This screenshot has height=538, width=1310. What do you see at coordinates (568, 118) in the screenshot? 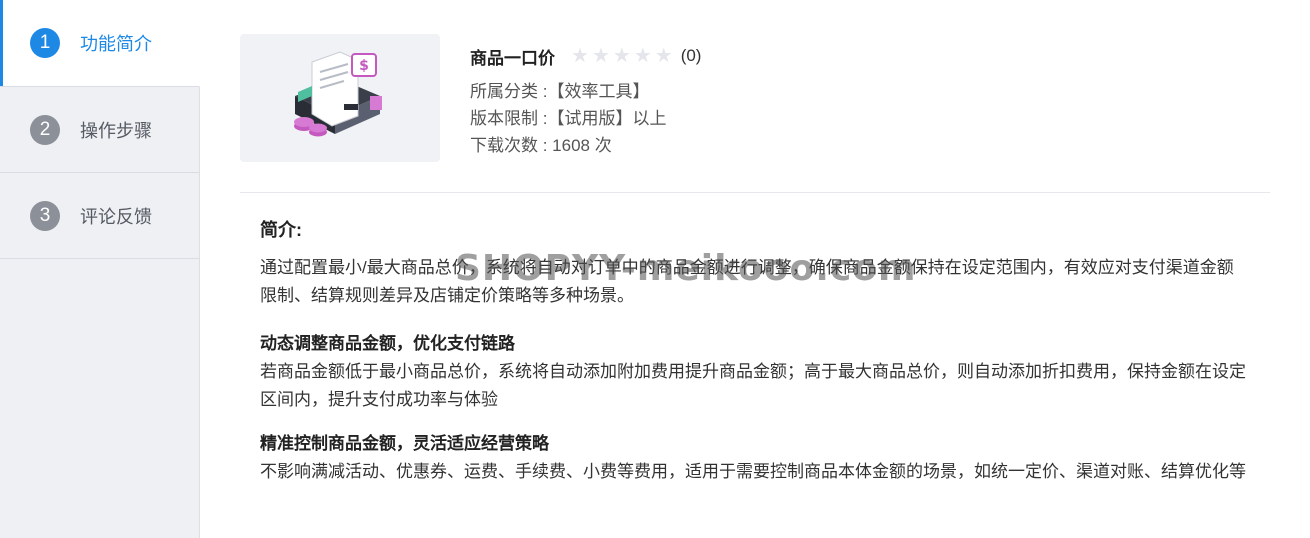
I see `product-version-limit: 版本限制 :【试用版】以上` at bounding box center [568, 118].